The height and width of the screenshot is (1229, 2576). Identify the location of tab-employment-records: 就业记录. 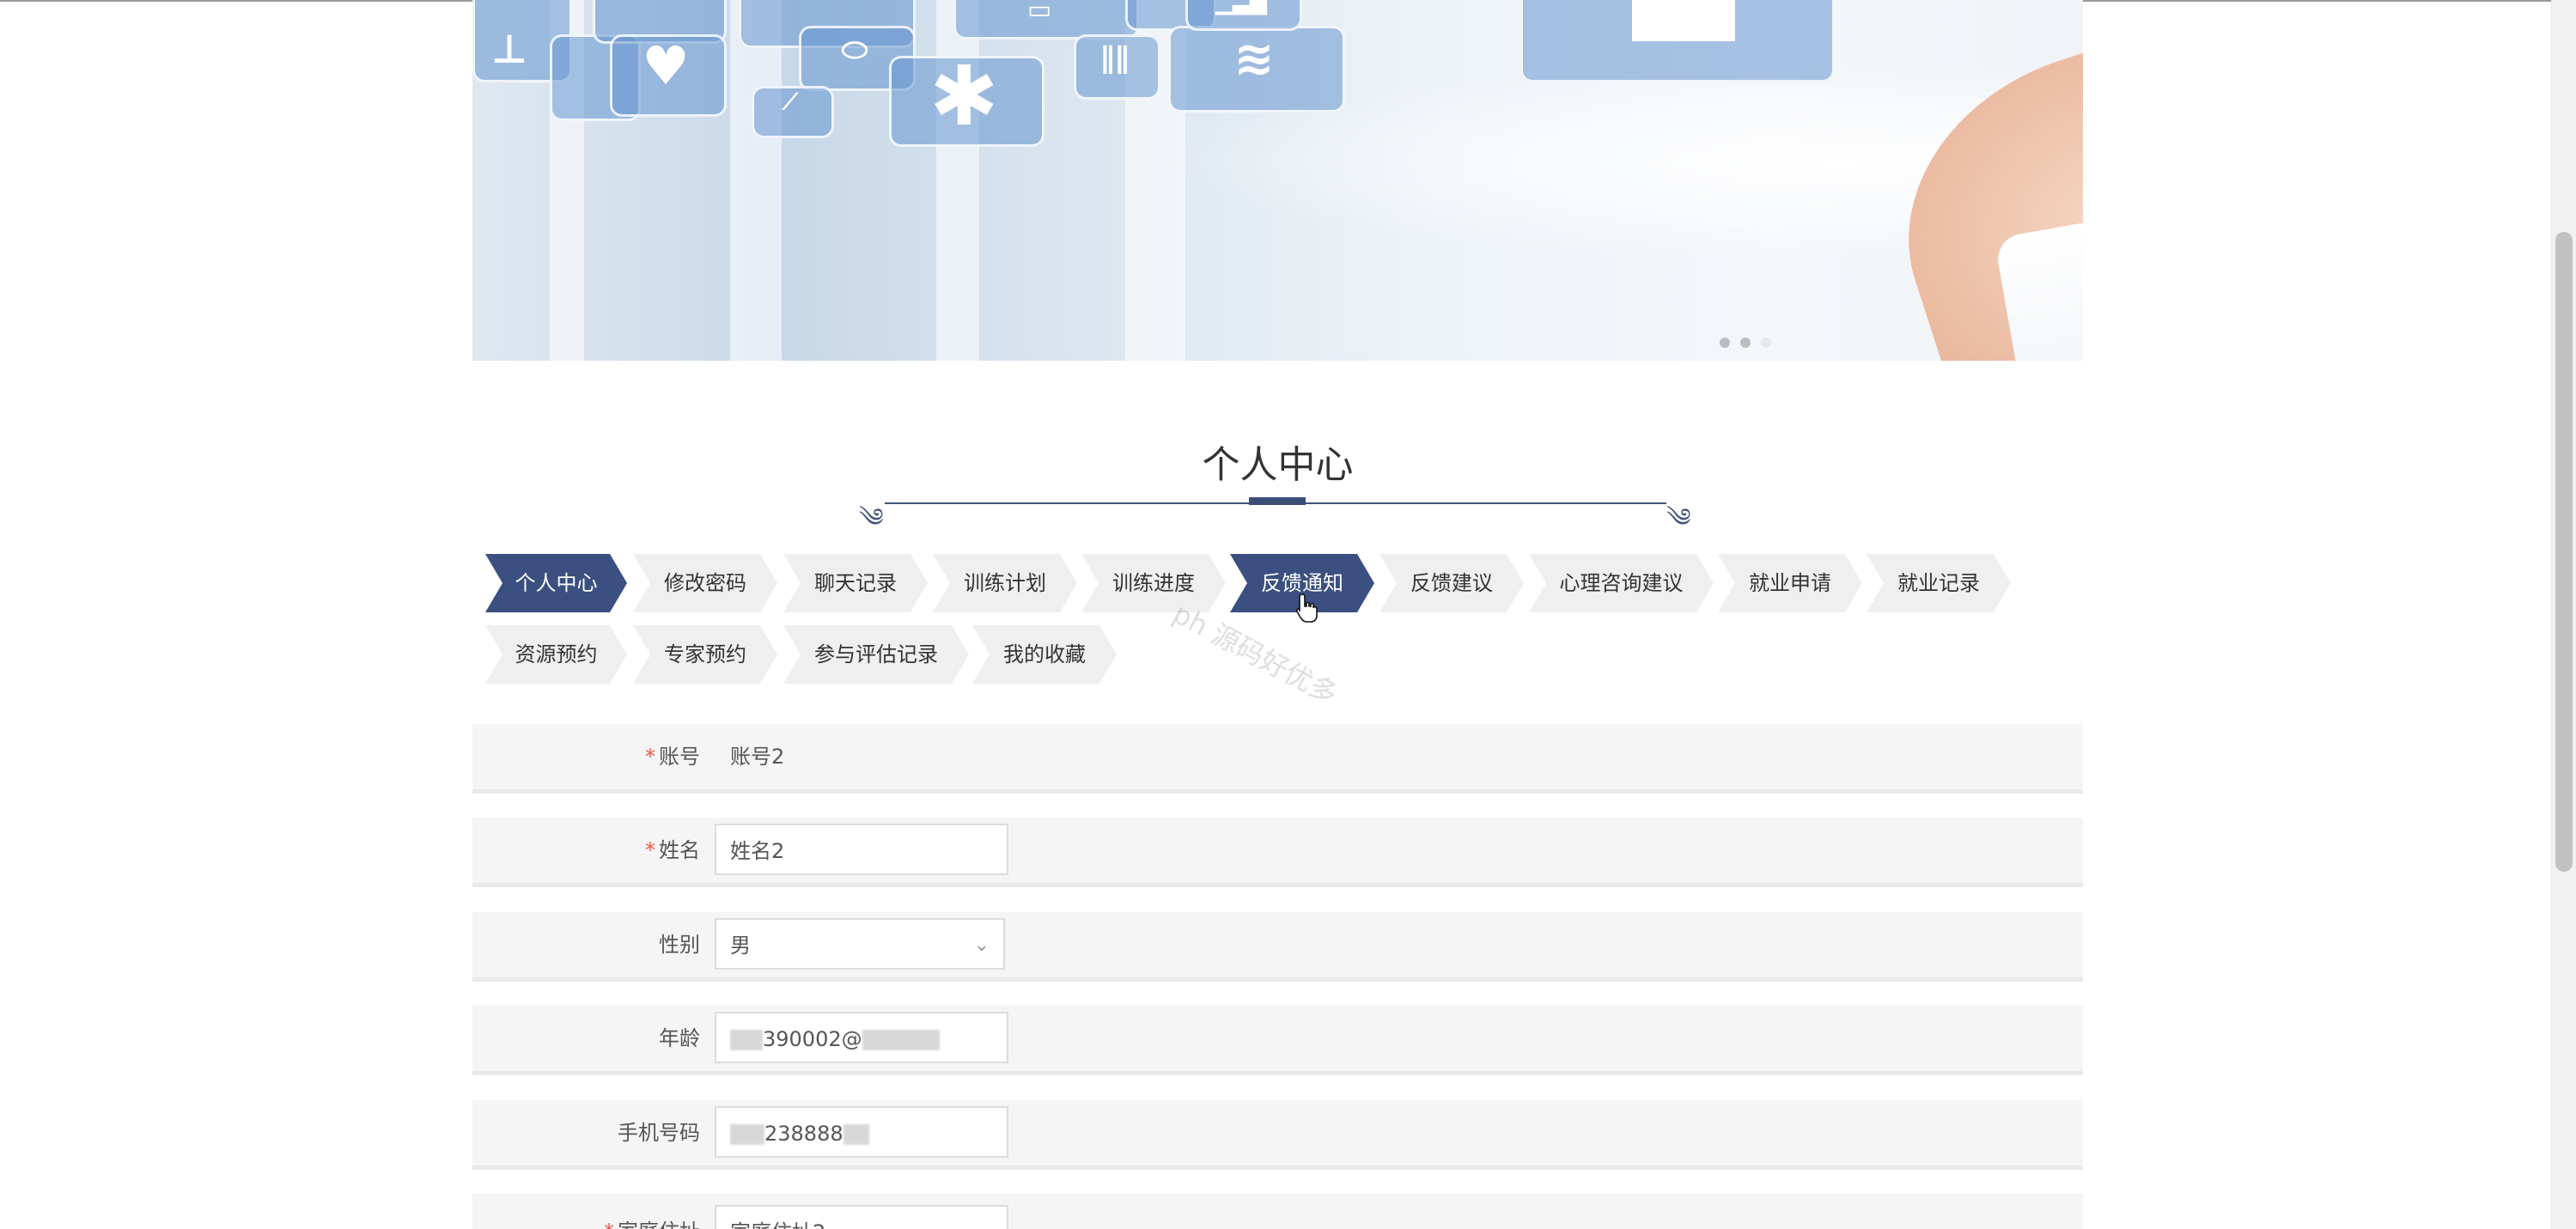
(1939, 583).